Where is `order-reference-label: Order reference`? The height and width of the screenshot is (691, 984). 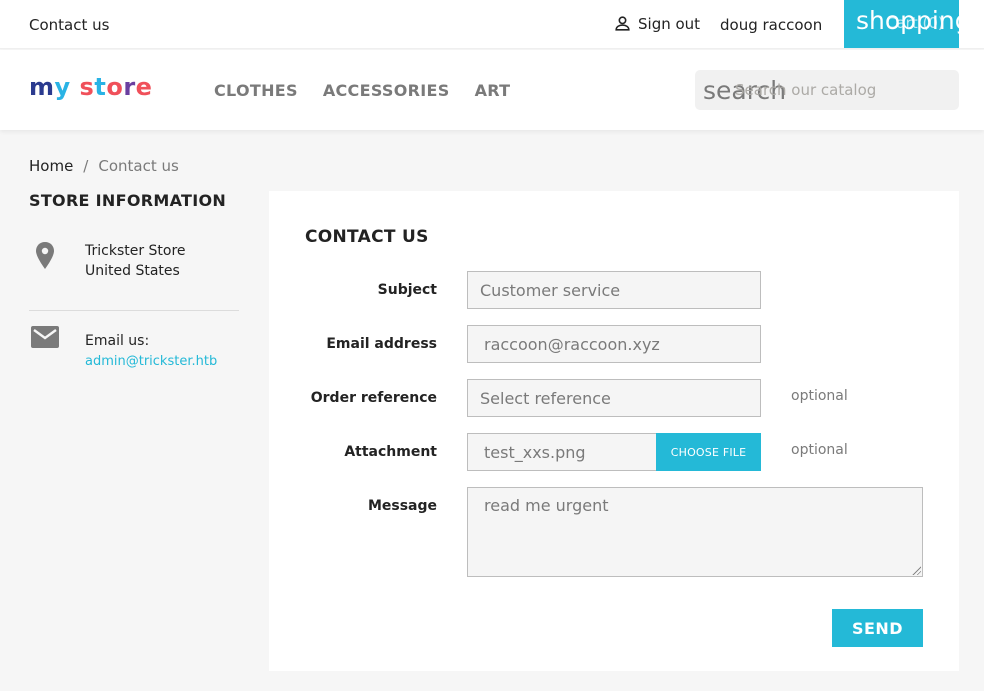
order-reference-label: Order reference is located at coordinates (373, 398).